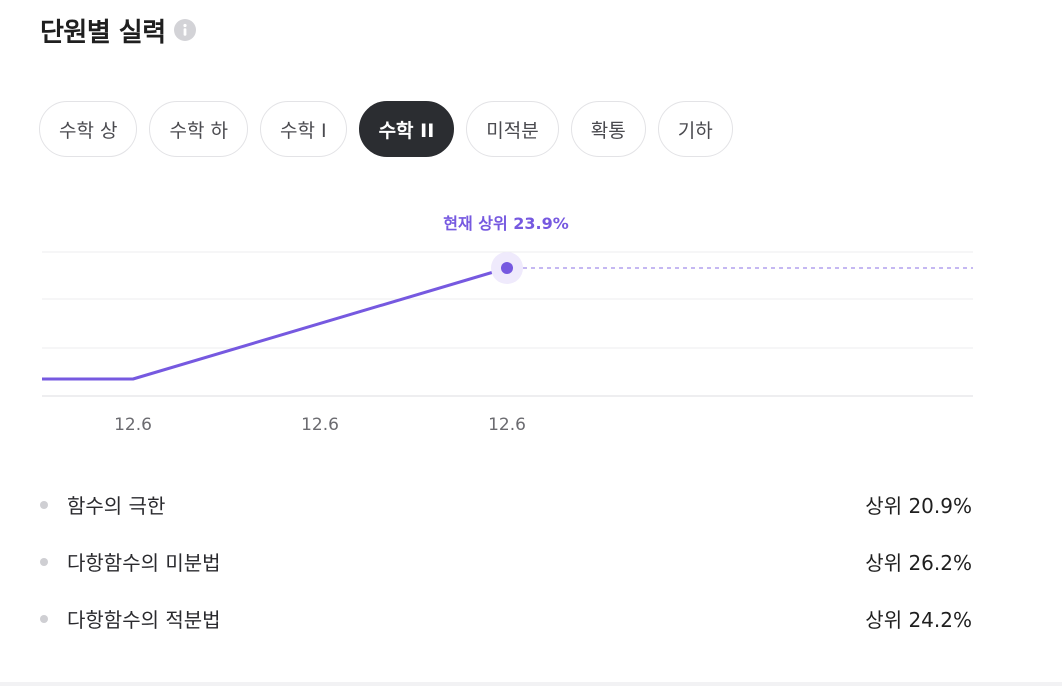 The width and height of the screenshot is (1062, 686). I want to click on bottom-divider, so click(531, 684).